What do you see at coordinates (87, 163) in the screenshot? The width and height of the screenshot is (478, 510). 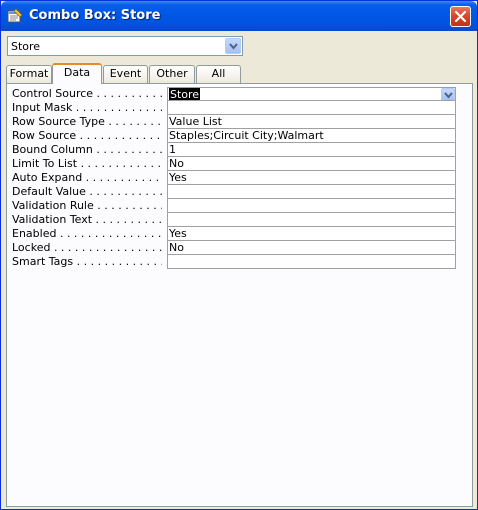 I see `property-label: Limit To List . . . . . . . . . . . . .` at bounding box center [87, 163].